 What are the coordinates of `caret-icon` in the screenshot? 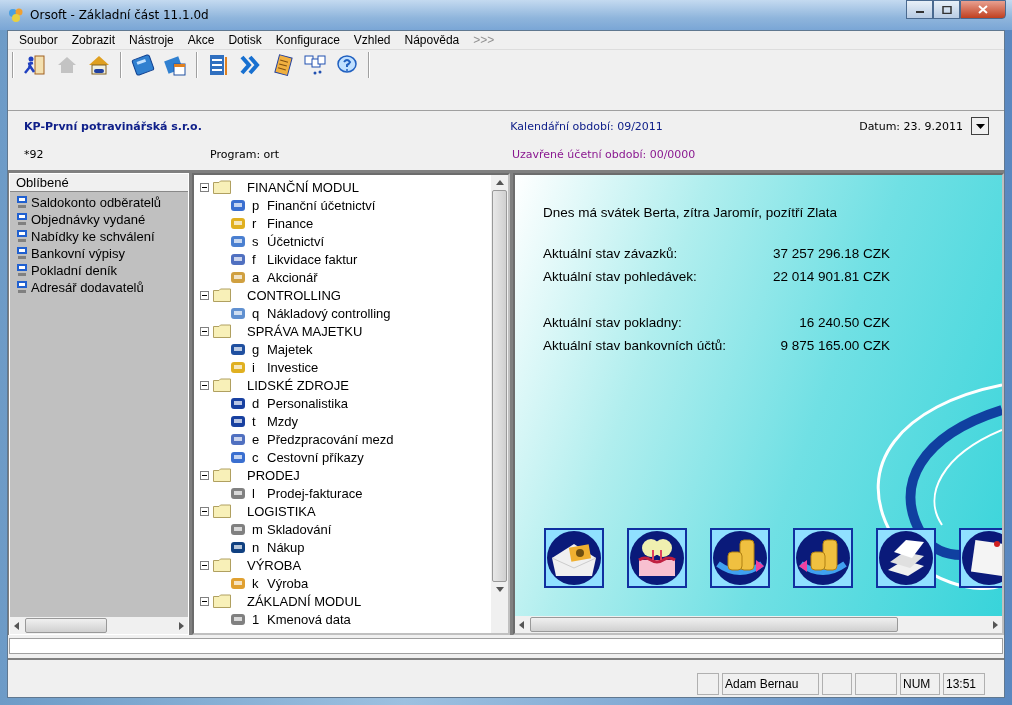 It's located at (980, 126).